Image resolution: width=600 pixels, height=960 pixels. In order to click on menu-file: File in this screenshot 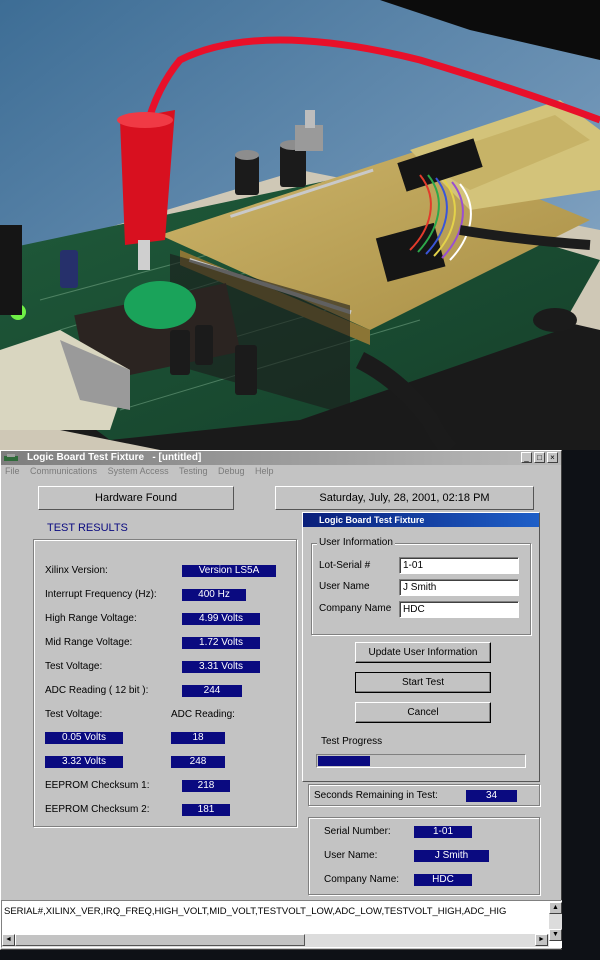, I will do `click(12, 471)`.